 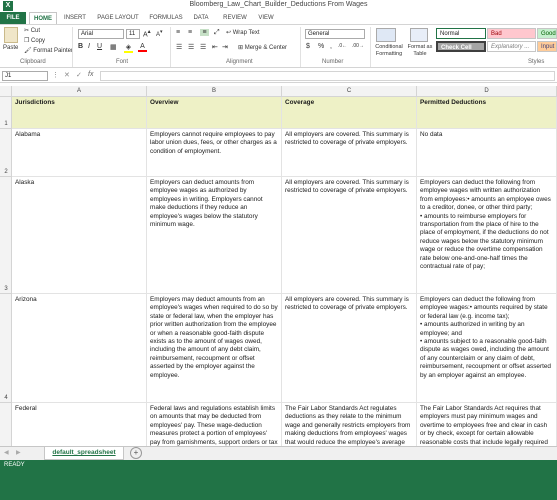 What do you see at coordinates (349, 91) in the screenshot?
I see `column-header-c: C` at bounding box center [349, 91].